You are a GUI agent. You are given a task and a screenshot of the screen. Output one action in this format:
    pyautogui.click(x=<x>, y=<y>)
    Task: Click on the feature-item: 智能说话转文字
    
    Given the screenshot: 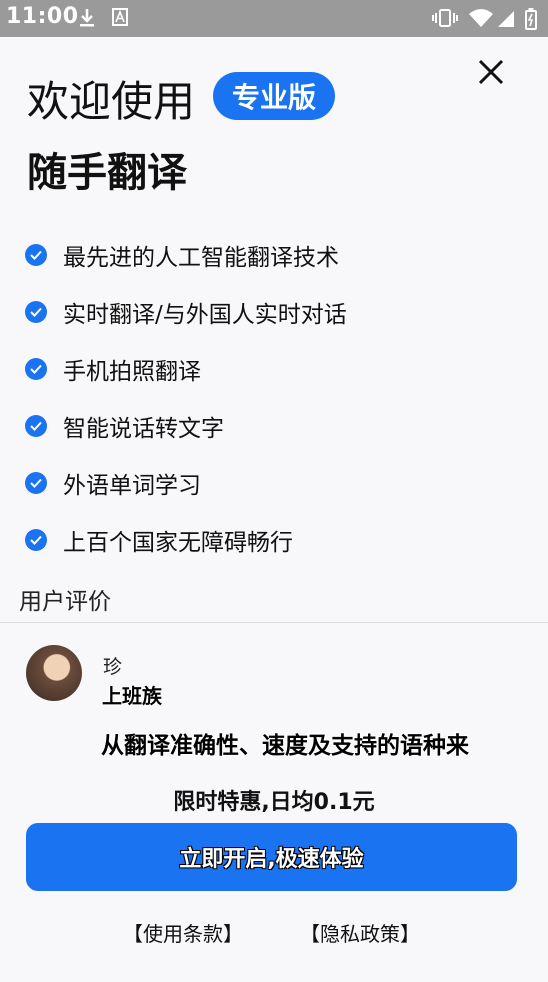 What is the action you would take?
    pyautogui.click(x=275, y=425)
    